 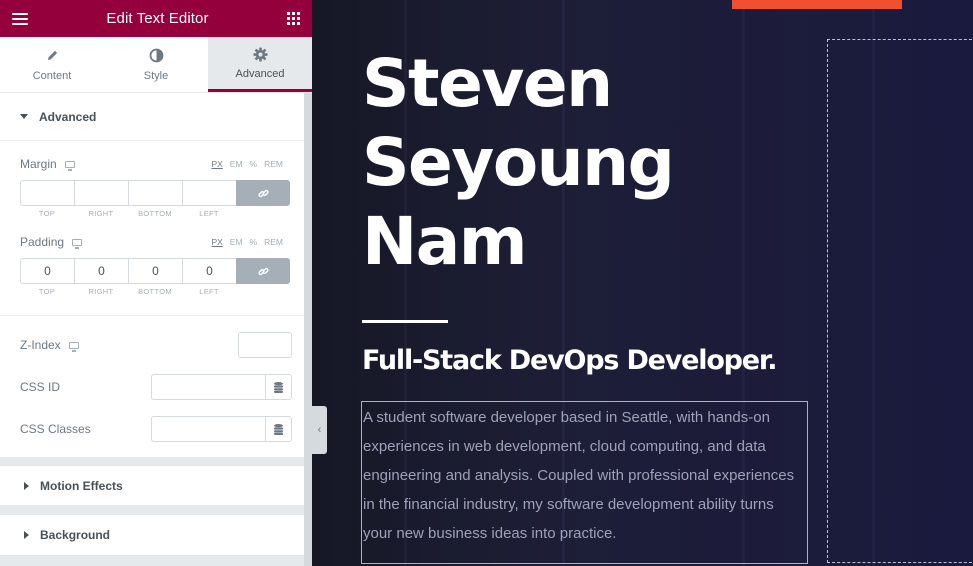 I want to click on tab-style-label: Style, so click(x=156, y=75).